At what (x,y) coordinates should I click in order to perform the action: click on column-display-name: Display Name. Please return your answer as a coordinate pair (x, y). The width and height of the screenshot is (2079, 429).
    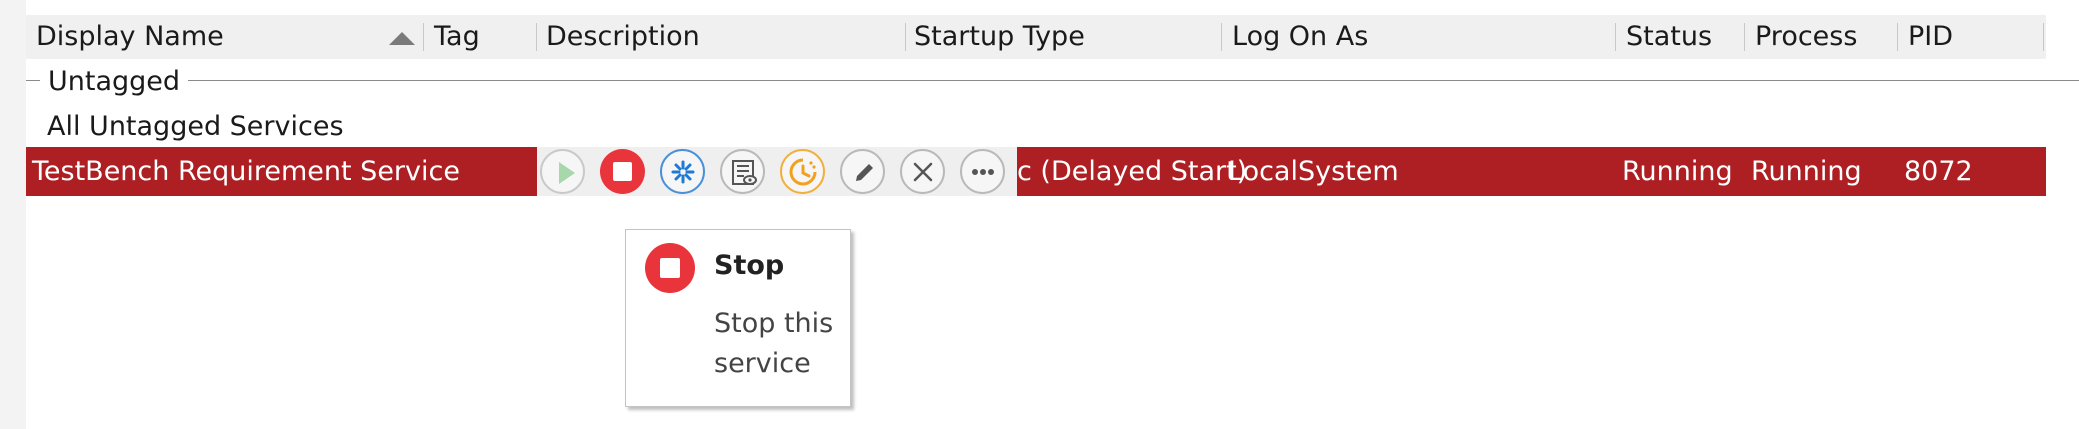
    Looking at the image, I should click on (130, 37).